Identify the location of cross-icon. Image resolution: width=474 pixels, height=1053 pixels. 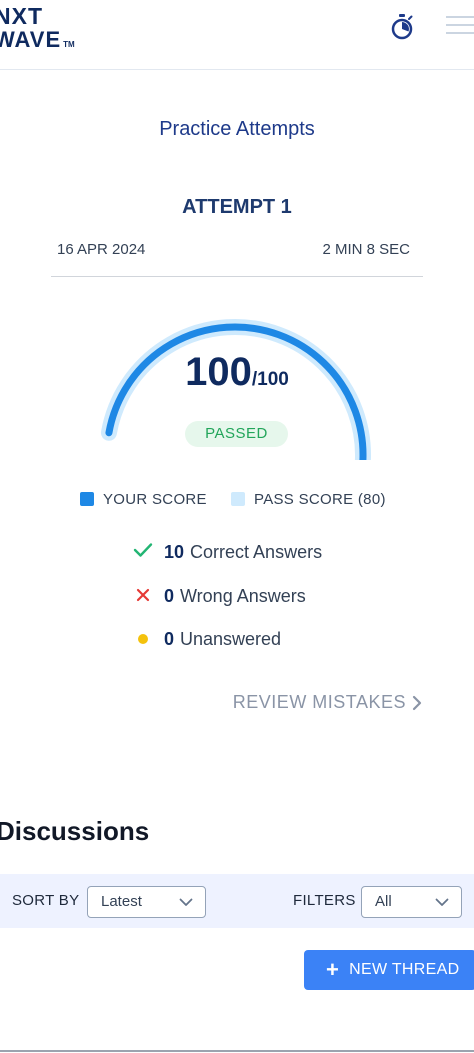
(143, 596).